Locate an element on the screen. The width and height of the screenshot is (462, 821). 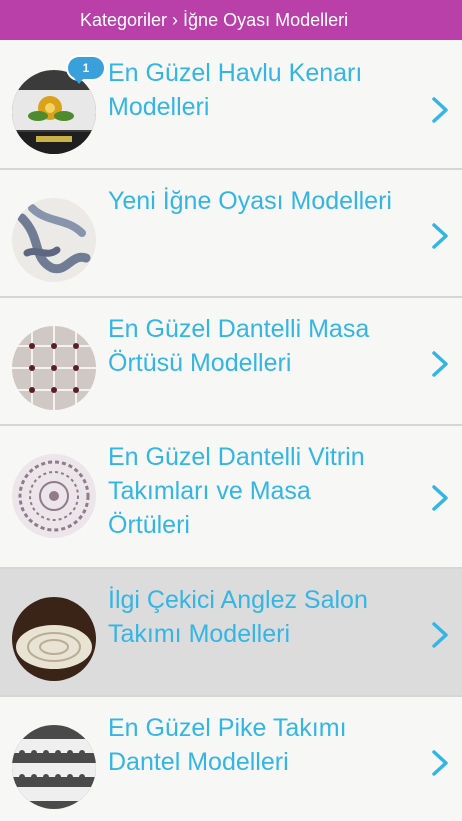
breadcrumb: Kategoriler › İğne Oyası Modelleri is located at coordinates (231, 20).